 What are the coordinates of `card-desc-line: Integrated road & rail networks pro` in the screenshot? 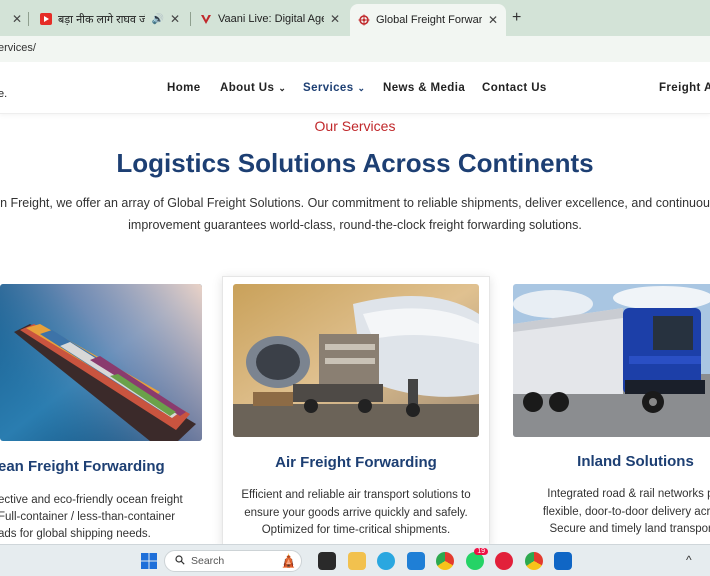 It's located at (628, 494).